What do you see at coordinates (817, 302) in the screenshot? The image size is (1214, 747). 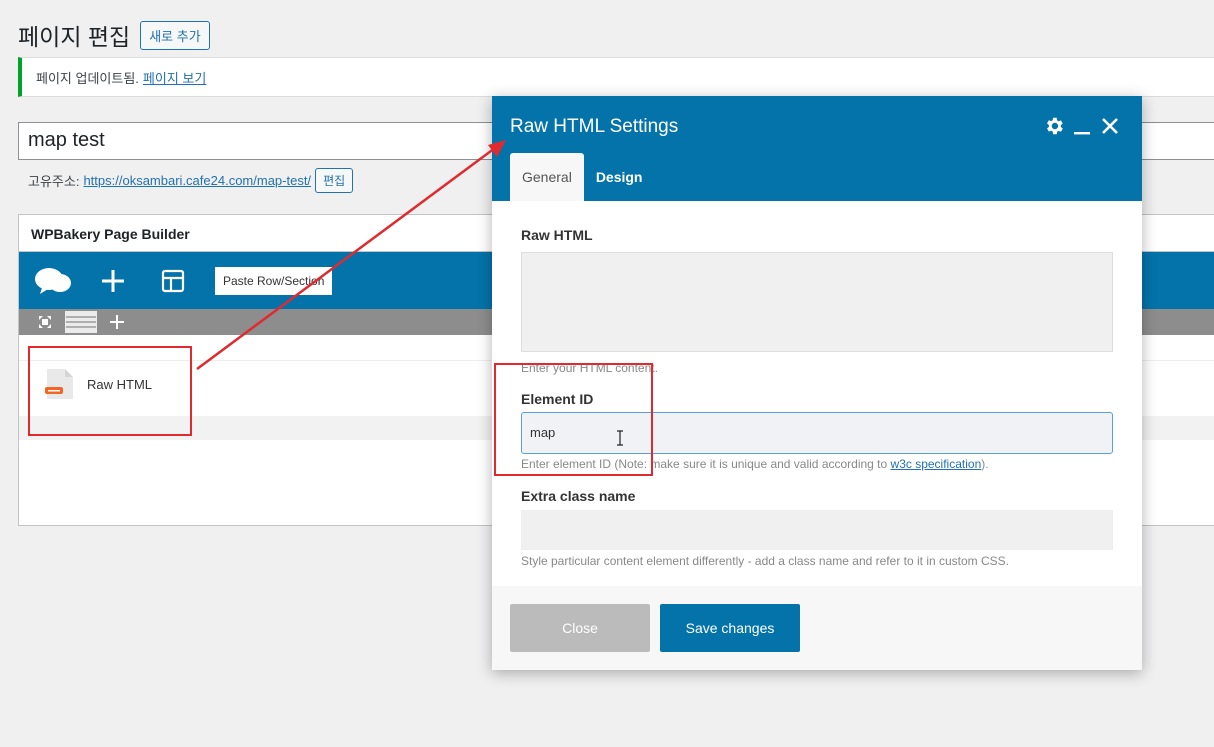 I see `raw-html-textarea` at bounding box center [817, 302].